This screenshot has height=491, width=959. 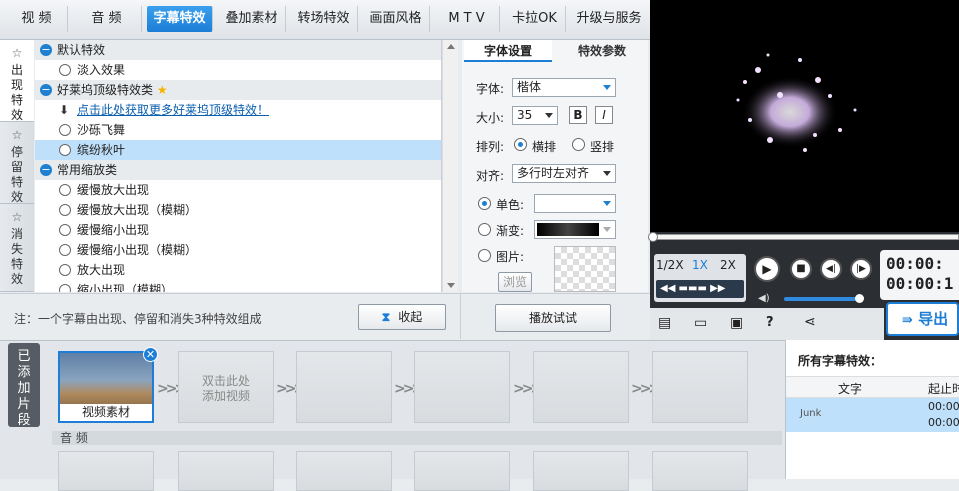 What do you see at coordinates (700, 289) in the screenshot?
I see `jog-wheel: ◀◀ ▬▬▬ ▶▶` at bounding box center [700, 289].